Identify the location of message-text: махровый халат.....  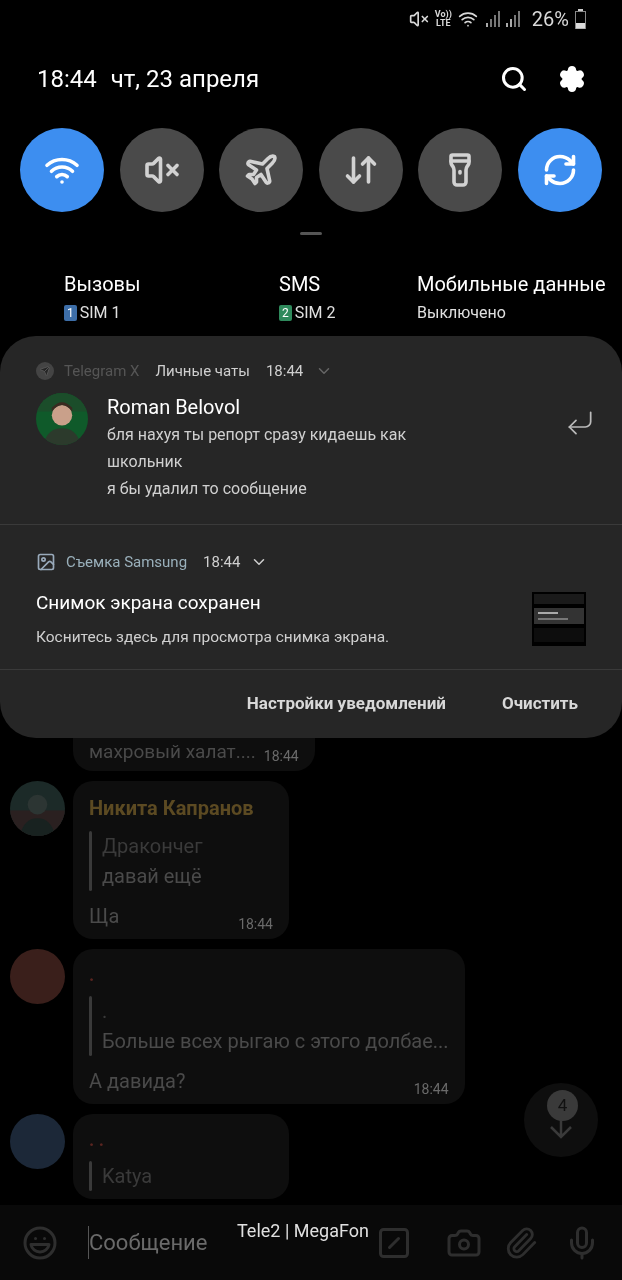
(172, 752).